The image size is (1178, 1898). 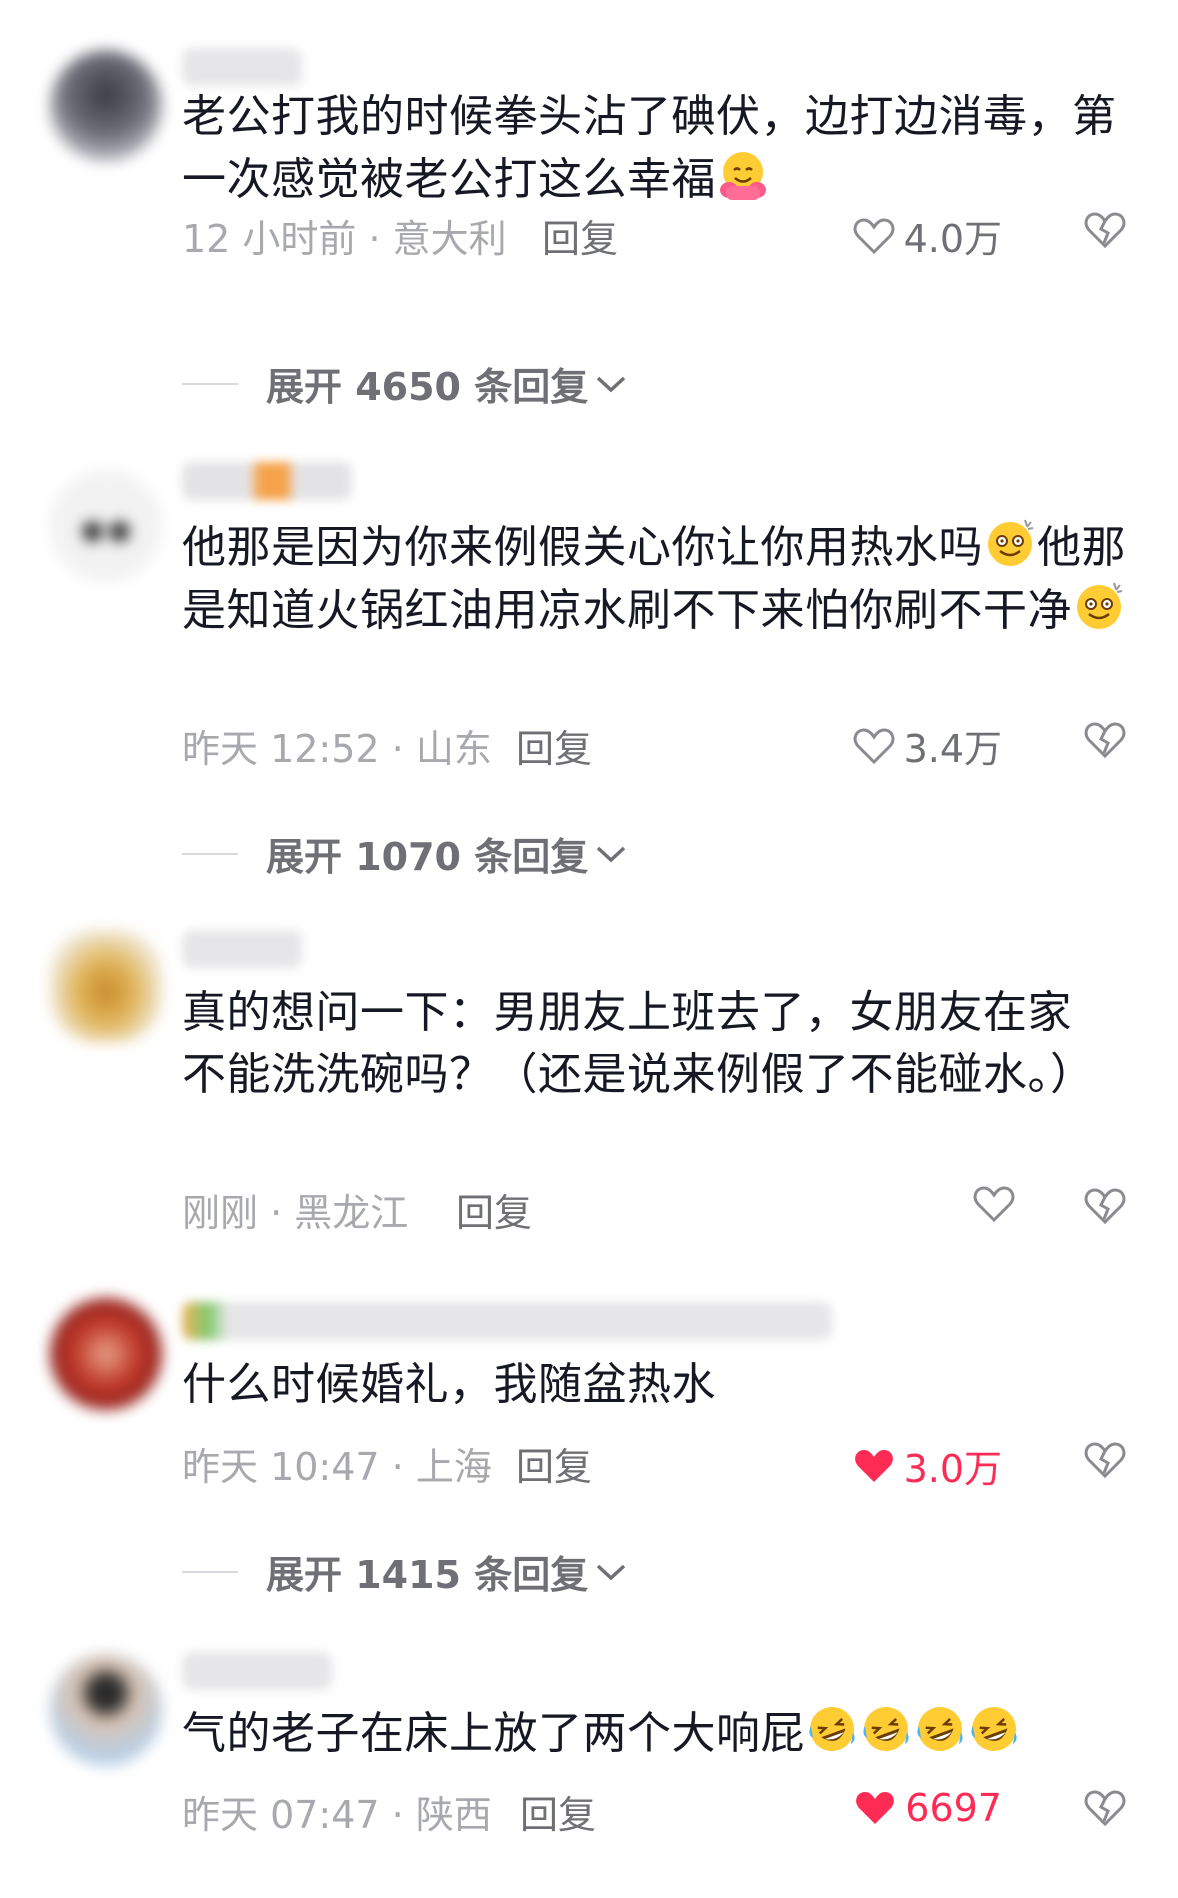 I want to click on laughing-emoji-group, so click(x=913, y=1733).